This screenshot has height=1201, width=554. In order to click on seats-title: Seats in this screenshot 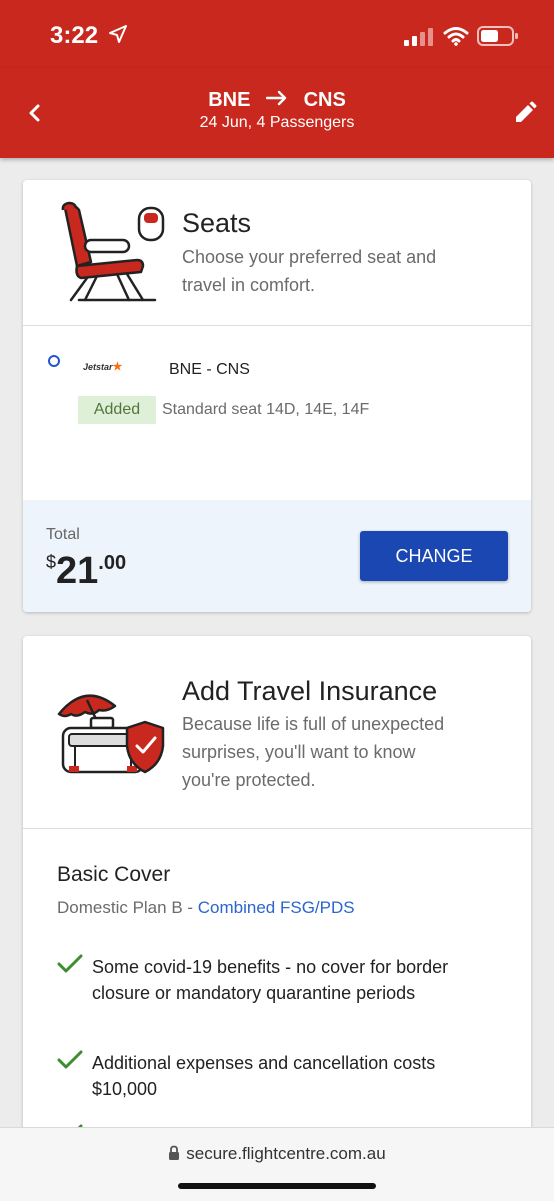, I will do `click(217, 223)`.